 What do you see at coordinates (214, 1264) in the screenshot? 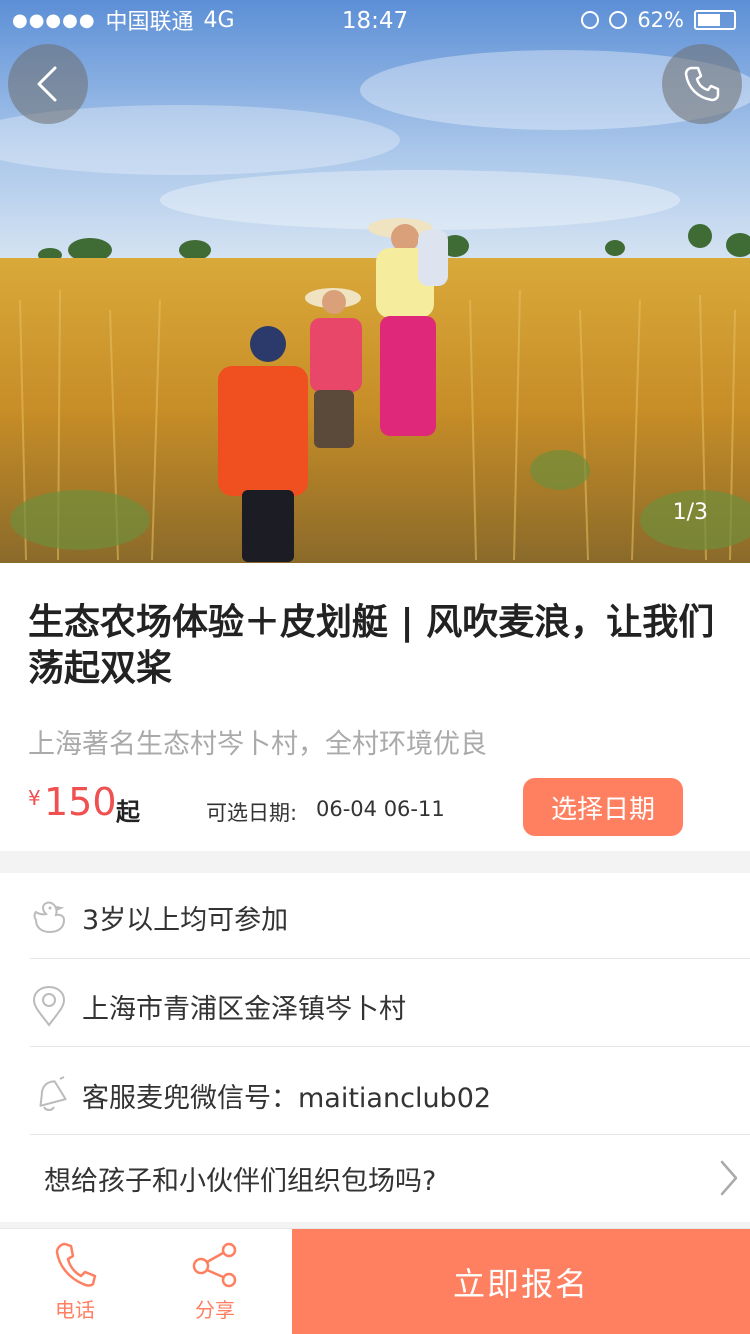
I see `share-icon` at bounding box center [214, 1264].